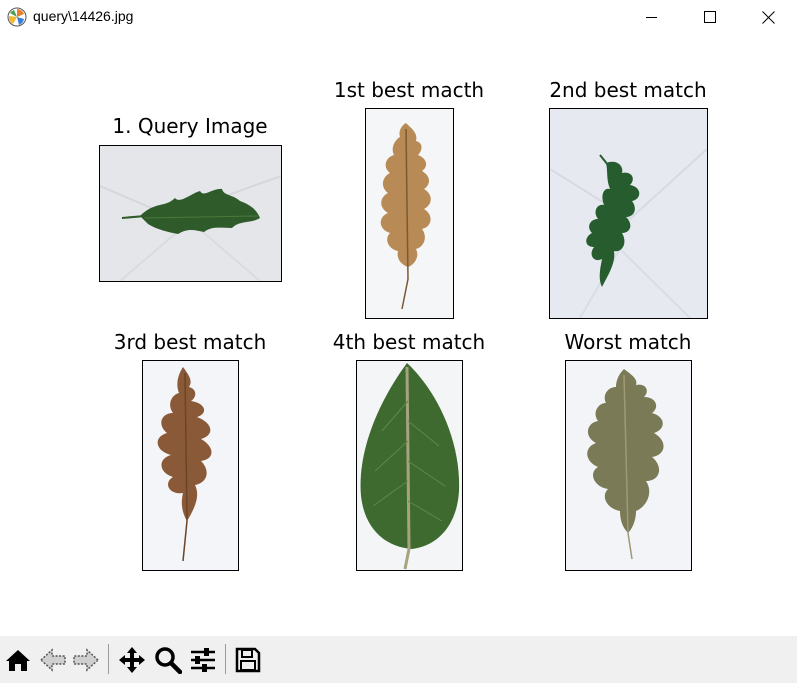 The image size is (797, 683). I want to click on back-arrow-icon, so click(52, 660).